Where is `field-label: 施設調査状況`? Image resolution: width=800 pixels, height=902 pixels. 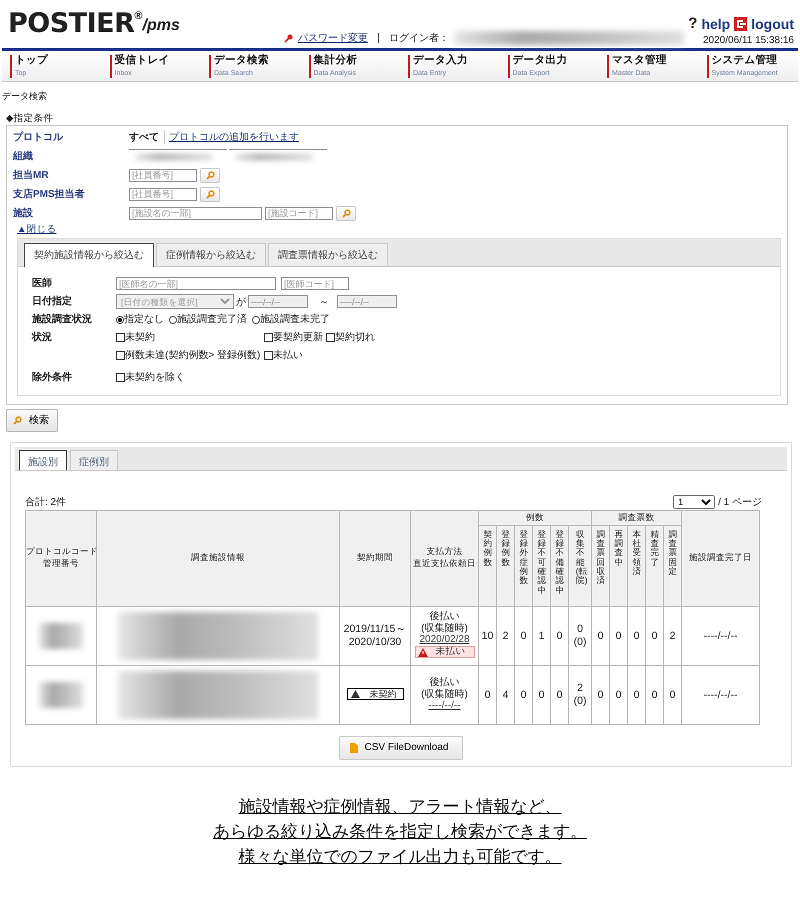
field-label: 施設調査状況 is located at coordinates (62, 319).